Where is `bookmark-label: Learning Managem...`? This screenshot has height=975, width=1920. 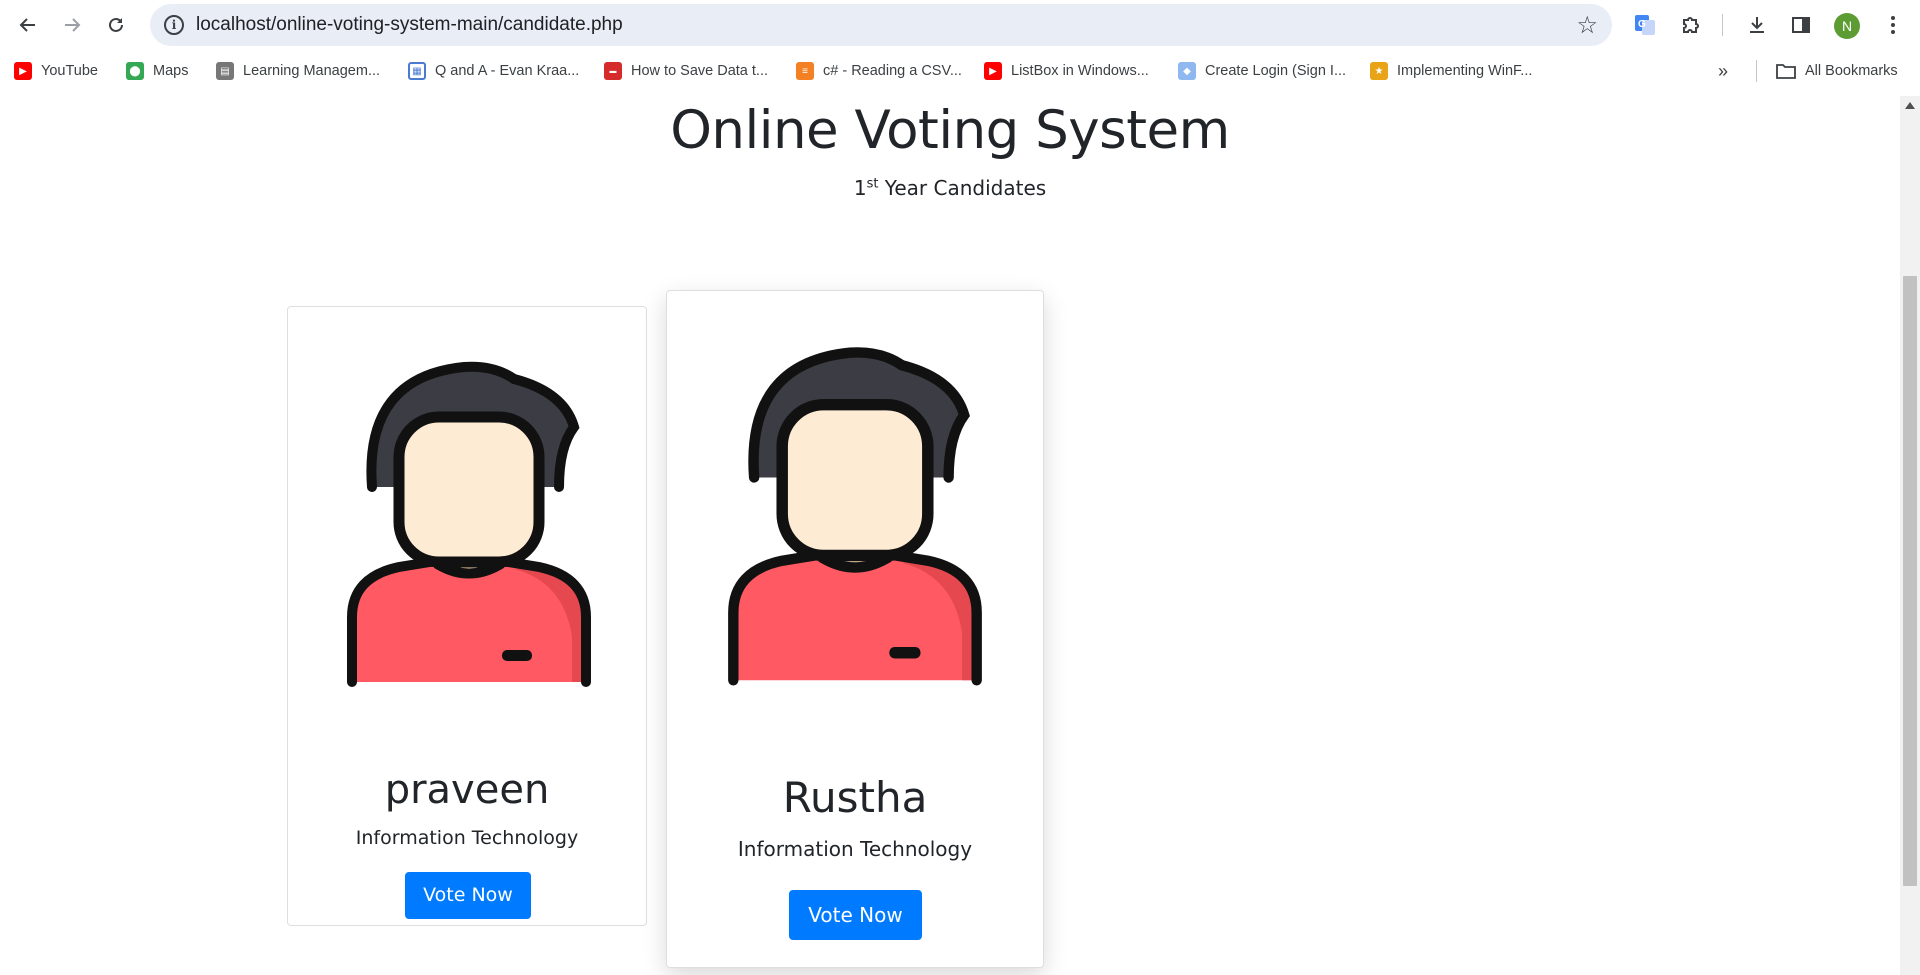 bookmark-label: Learning Managem... is located at coordinates (312, 71).